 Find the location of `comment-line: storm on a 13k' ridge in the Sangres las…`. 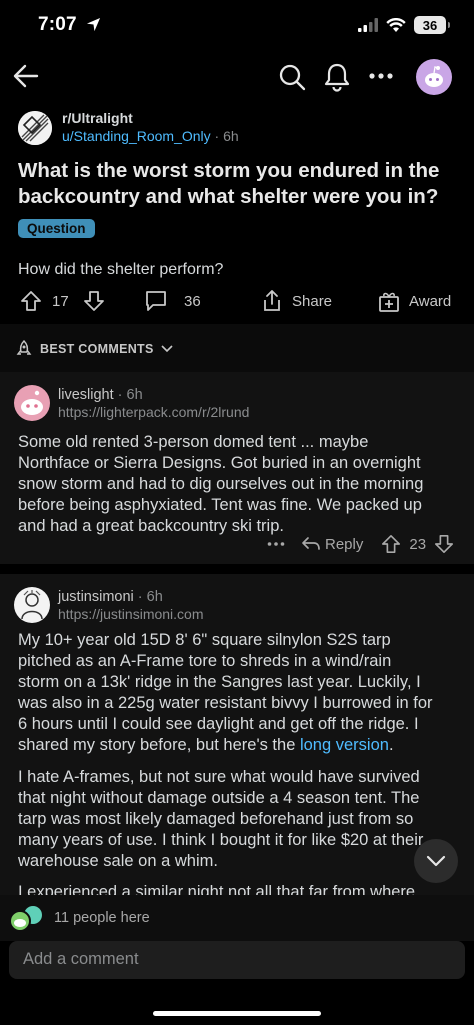

comment-line: storm on a 13k' ridge in the Sangres las… is located at coordinates (219, 682).